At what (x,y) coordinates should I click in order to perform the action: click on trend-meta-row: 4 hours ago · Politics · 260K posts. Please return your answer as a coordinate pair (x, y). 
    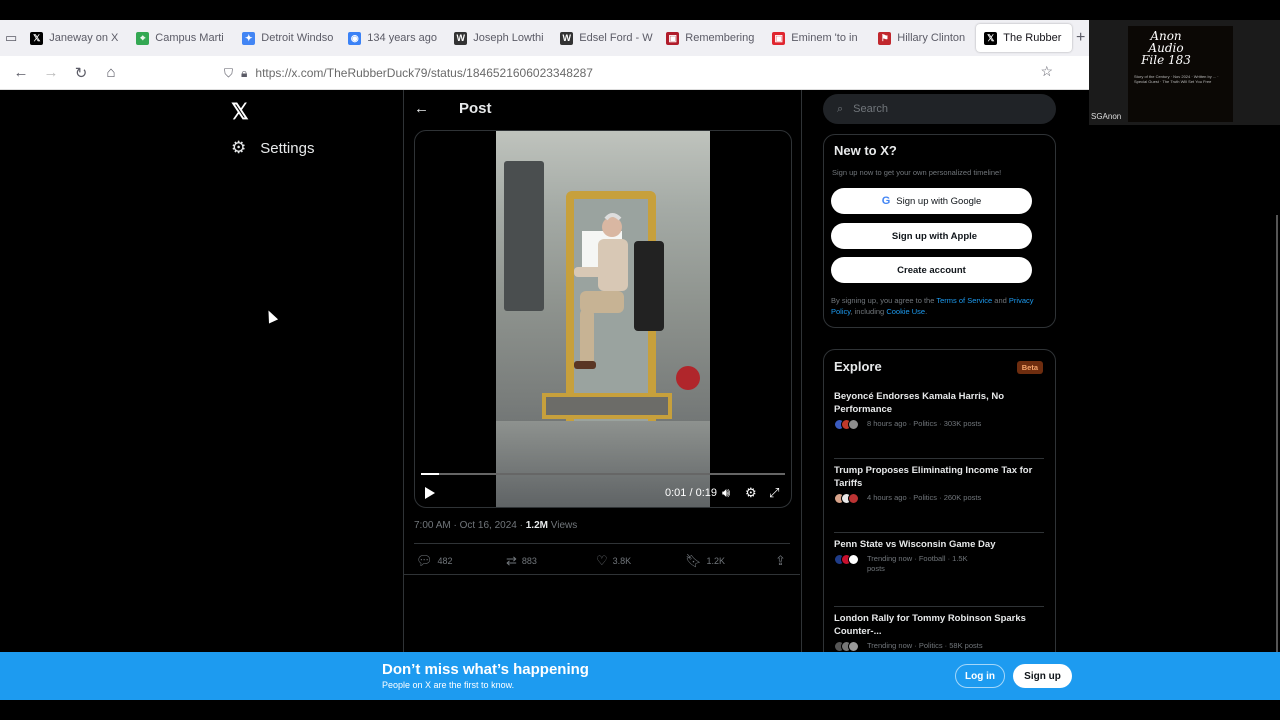
    Looking at the image, I should click on (939, 498).